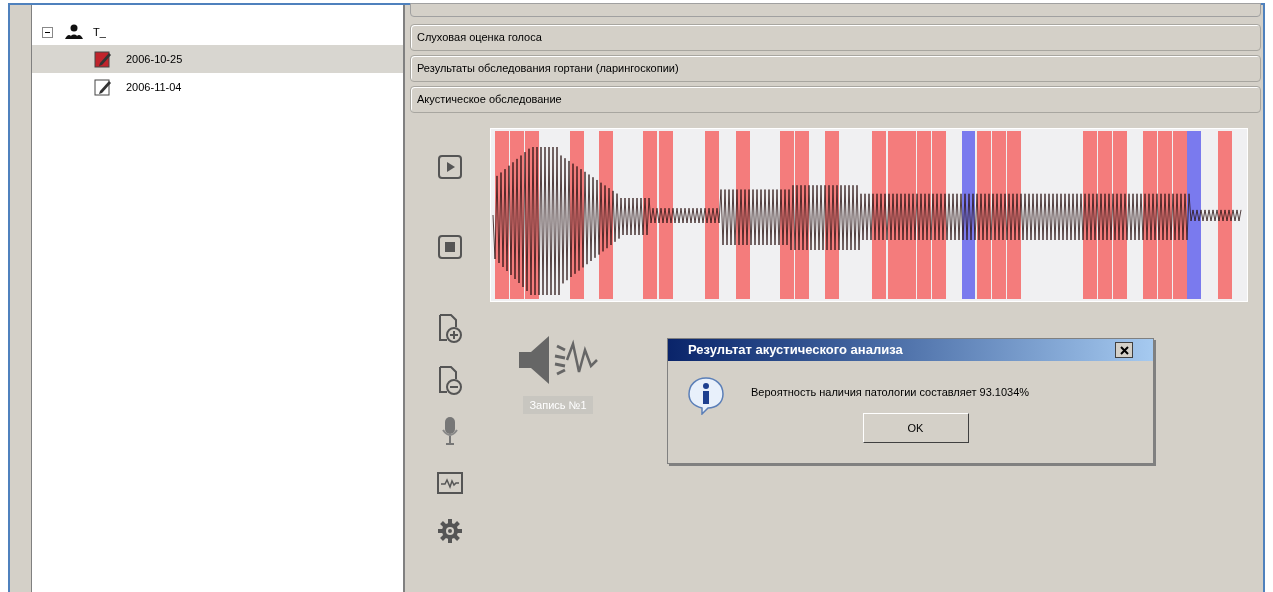 The width and height of the screenshot is (1273, 592). What do you see at coordinates (47, 32) in the screenshot?
I see `collapse-icon` at bounding box center [47, 32].